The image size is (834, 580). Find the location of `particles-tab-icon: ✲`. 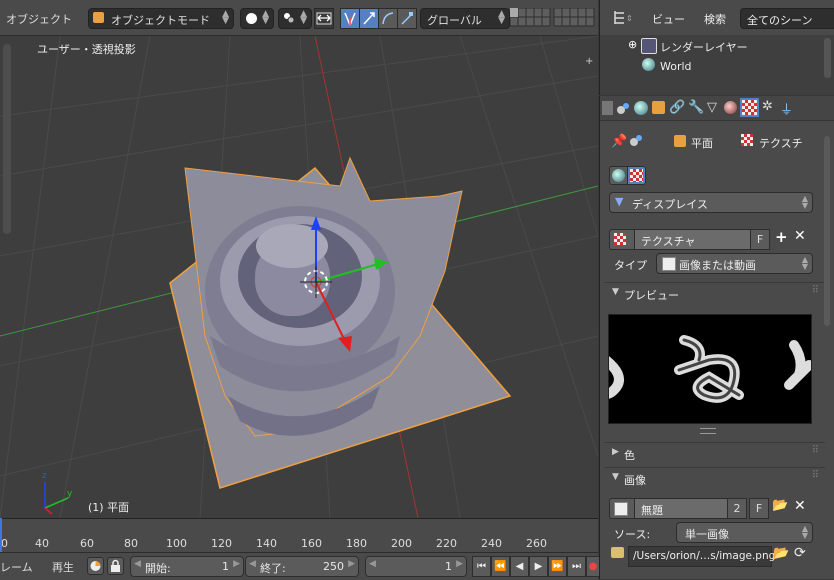

particles-tab-icon: ✲ is located at coordinates (767, 106).